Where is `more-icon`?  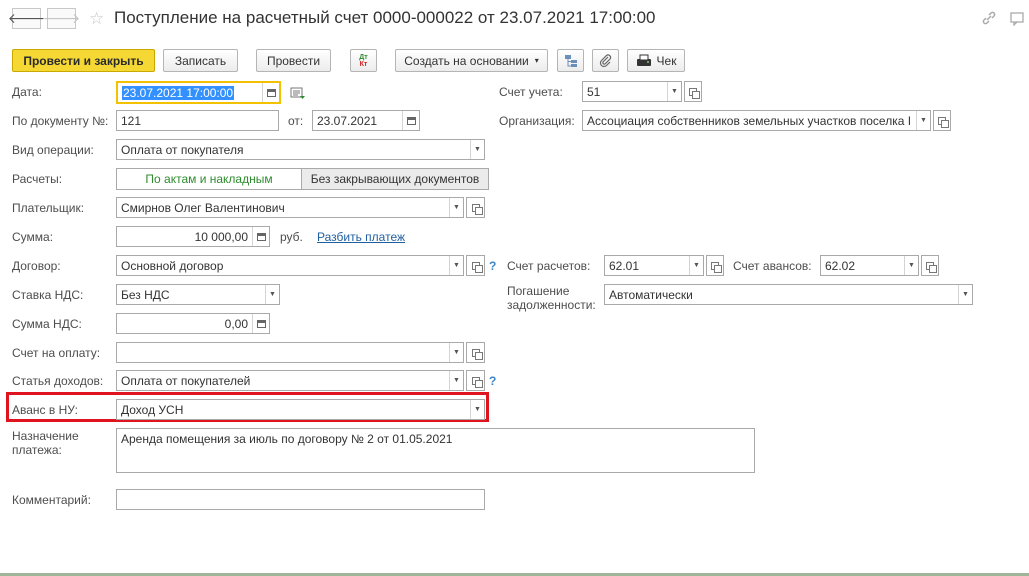 more-icon is located at coordinates (1017, 19).